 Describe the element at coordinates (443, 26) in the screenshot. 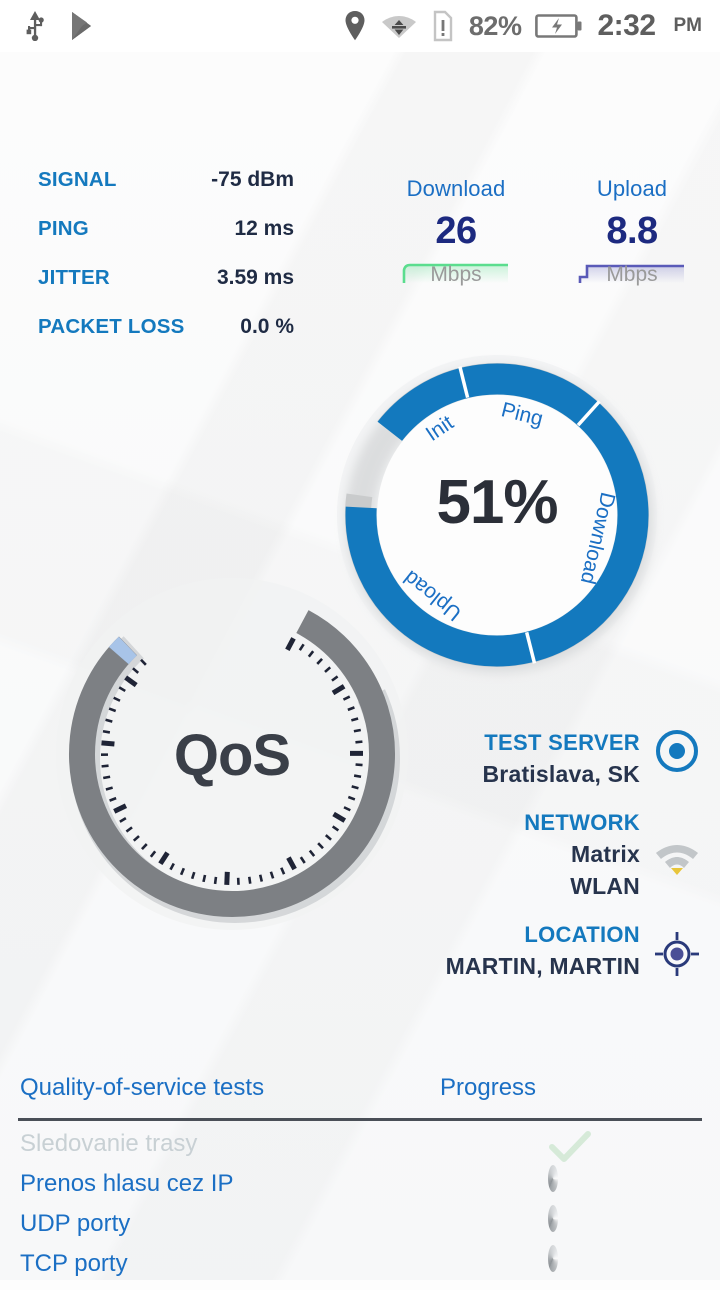

I see `sim-alert-icon` at that location.